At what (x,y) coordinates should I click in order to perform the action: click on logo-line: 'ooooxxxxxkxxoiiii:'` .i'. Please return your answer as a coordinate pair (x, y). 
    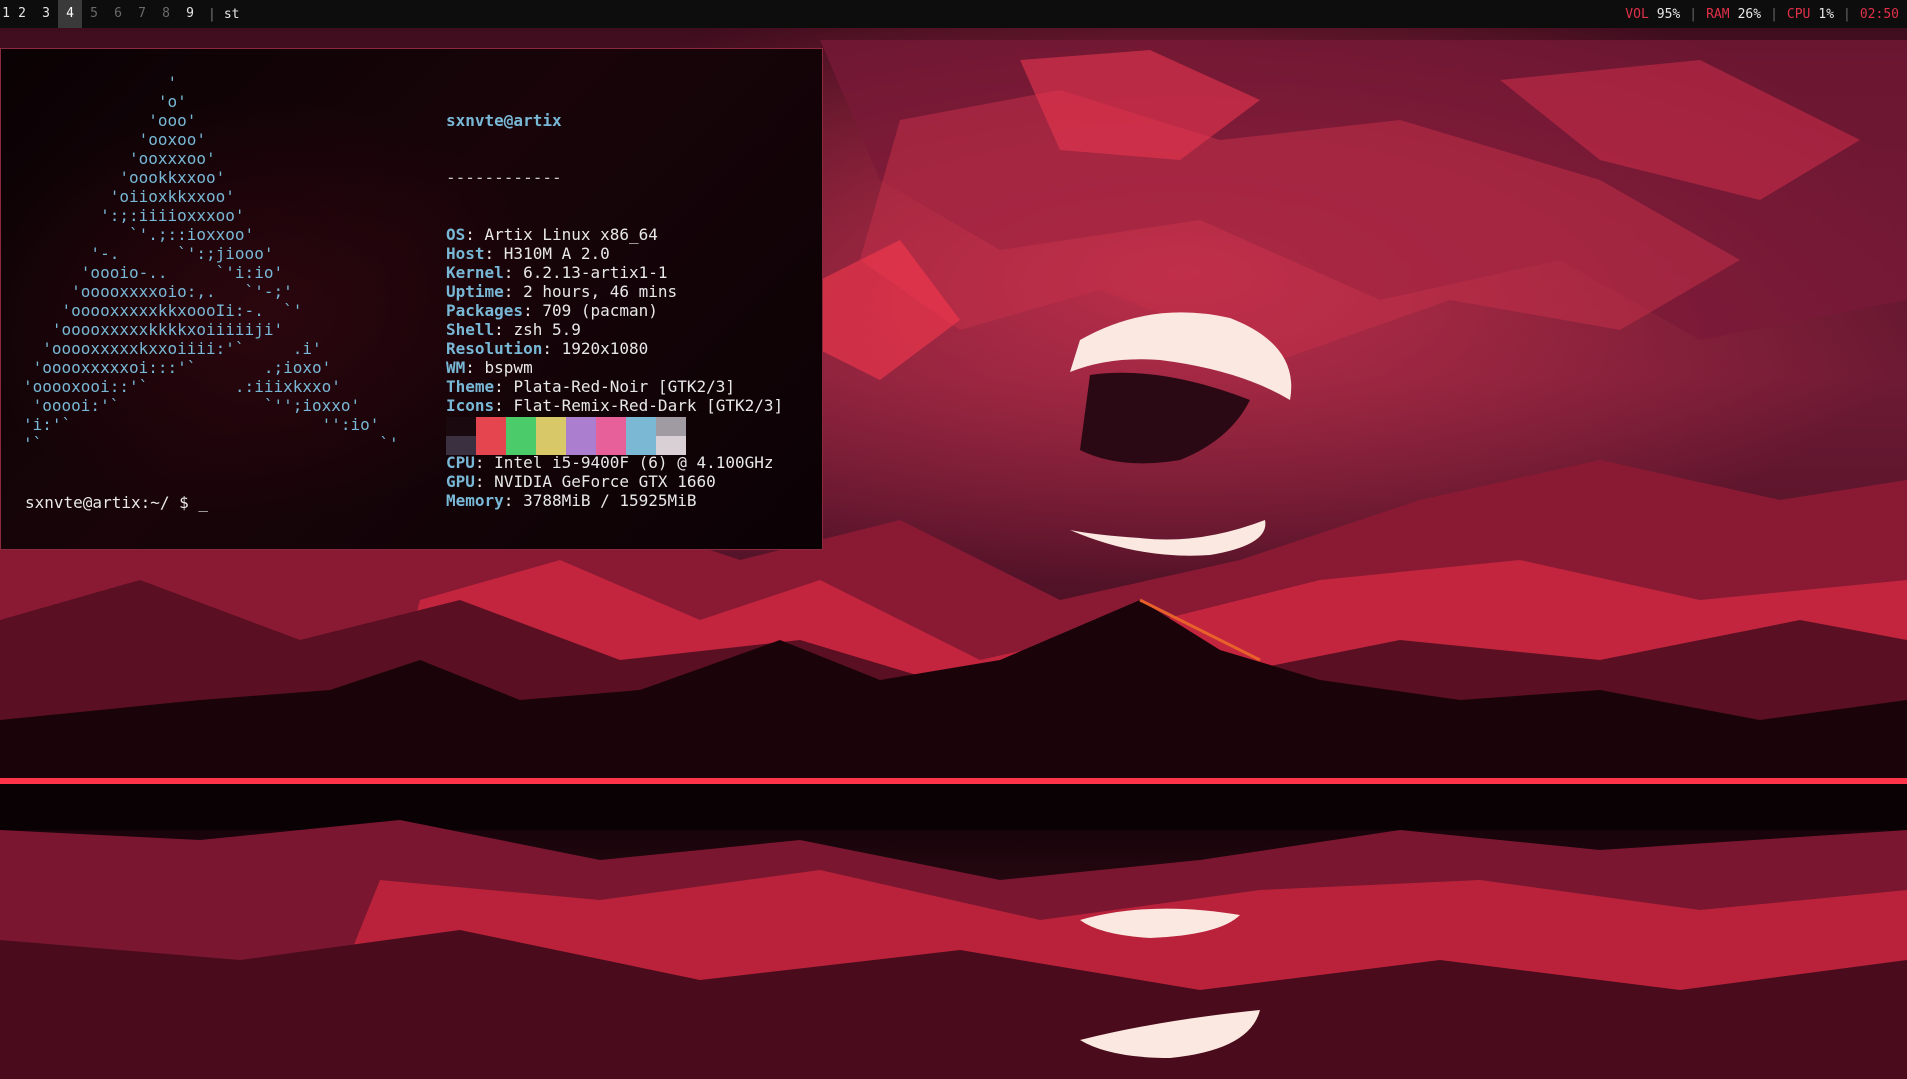
    Looking at the image, I should click on (172, 348).